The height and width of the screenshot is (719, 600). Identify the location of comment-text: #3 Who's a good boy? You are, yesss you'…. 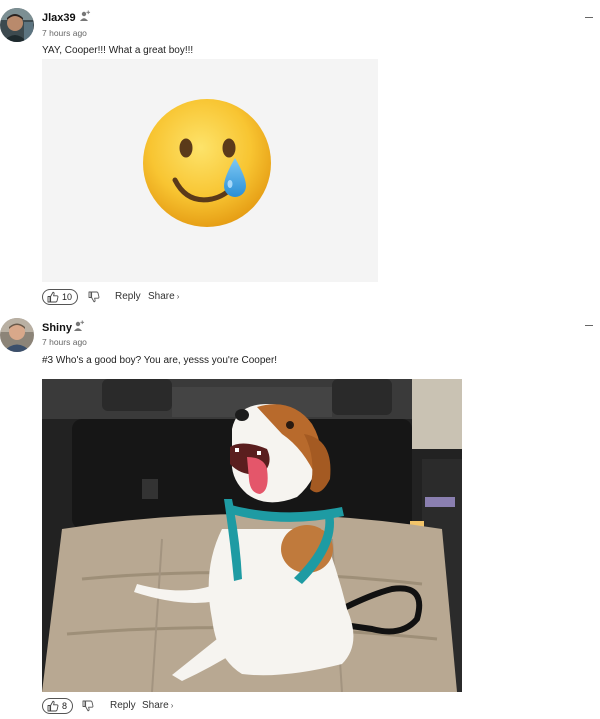
(160, 360).